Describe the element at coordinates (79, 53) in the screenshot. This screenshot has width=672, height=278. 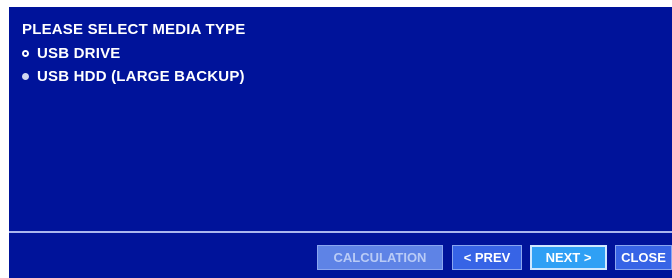
I see `option-label: USB DRIVE` at that location.